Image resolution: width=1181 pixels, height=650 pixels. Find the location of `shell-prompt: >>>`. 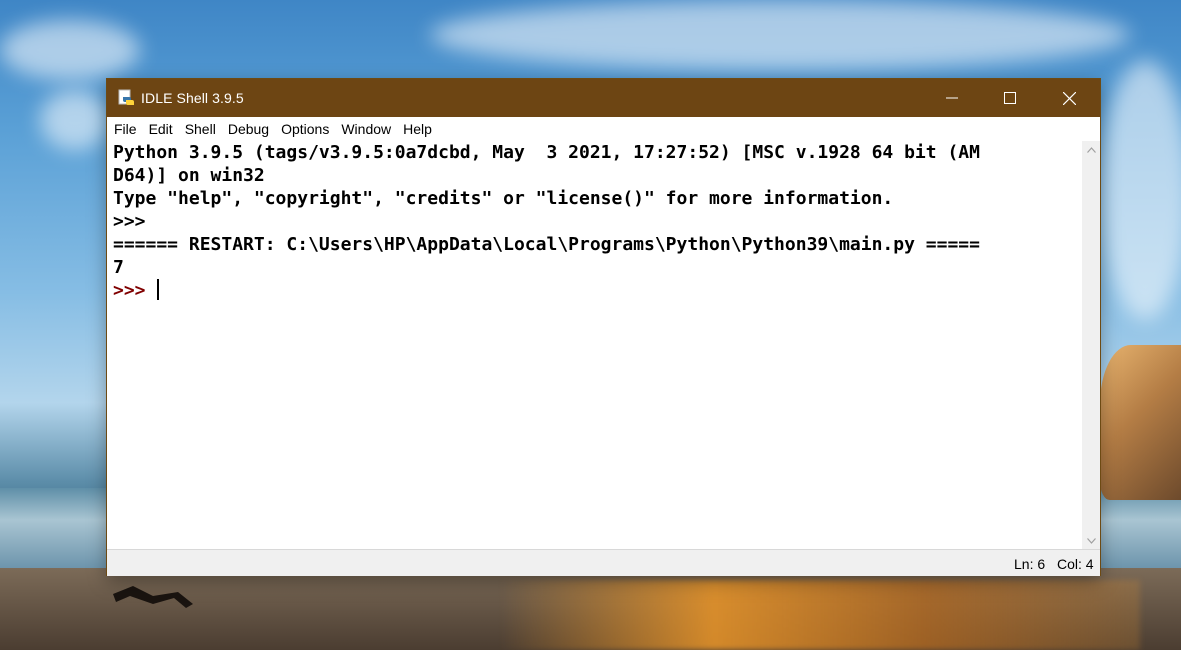

shell-prompt: >>> is located at coordinates (129, 221).